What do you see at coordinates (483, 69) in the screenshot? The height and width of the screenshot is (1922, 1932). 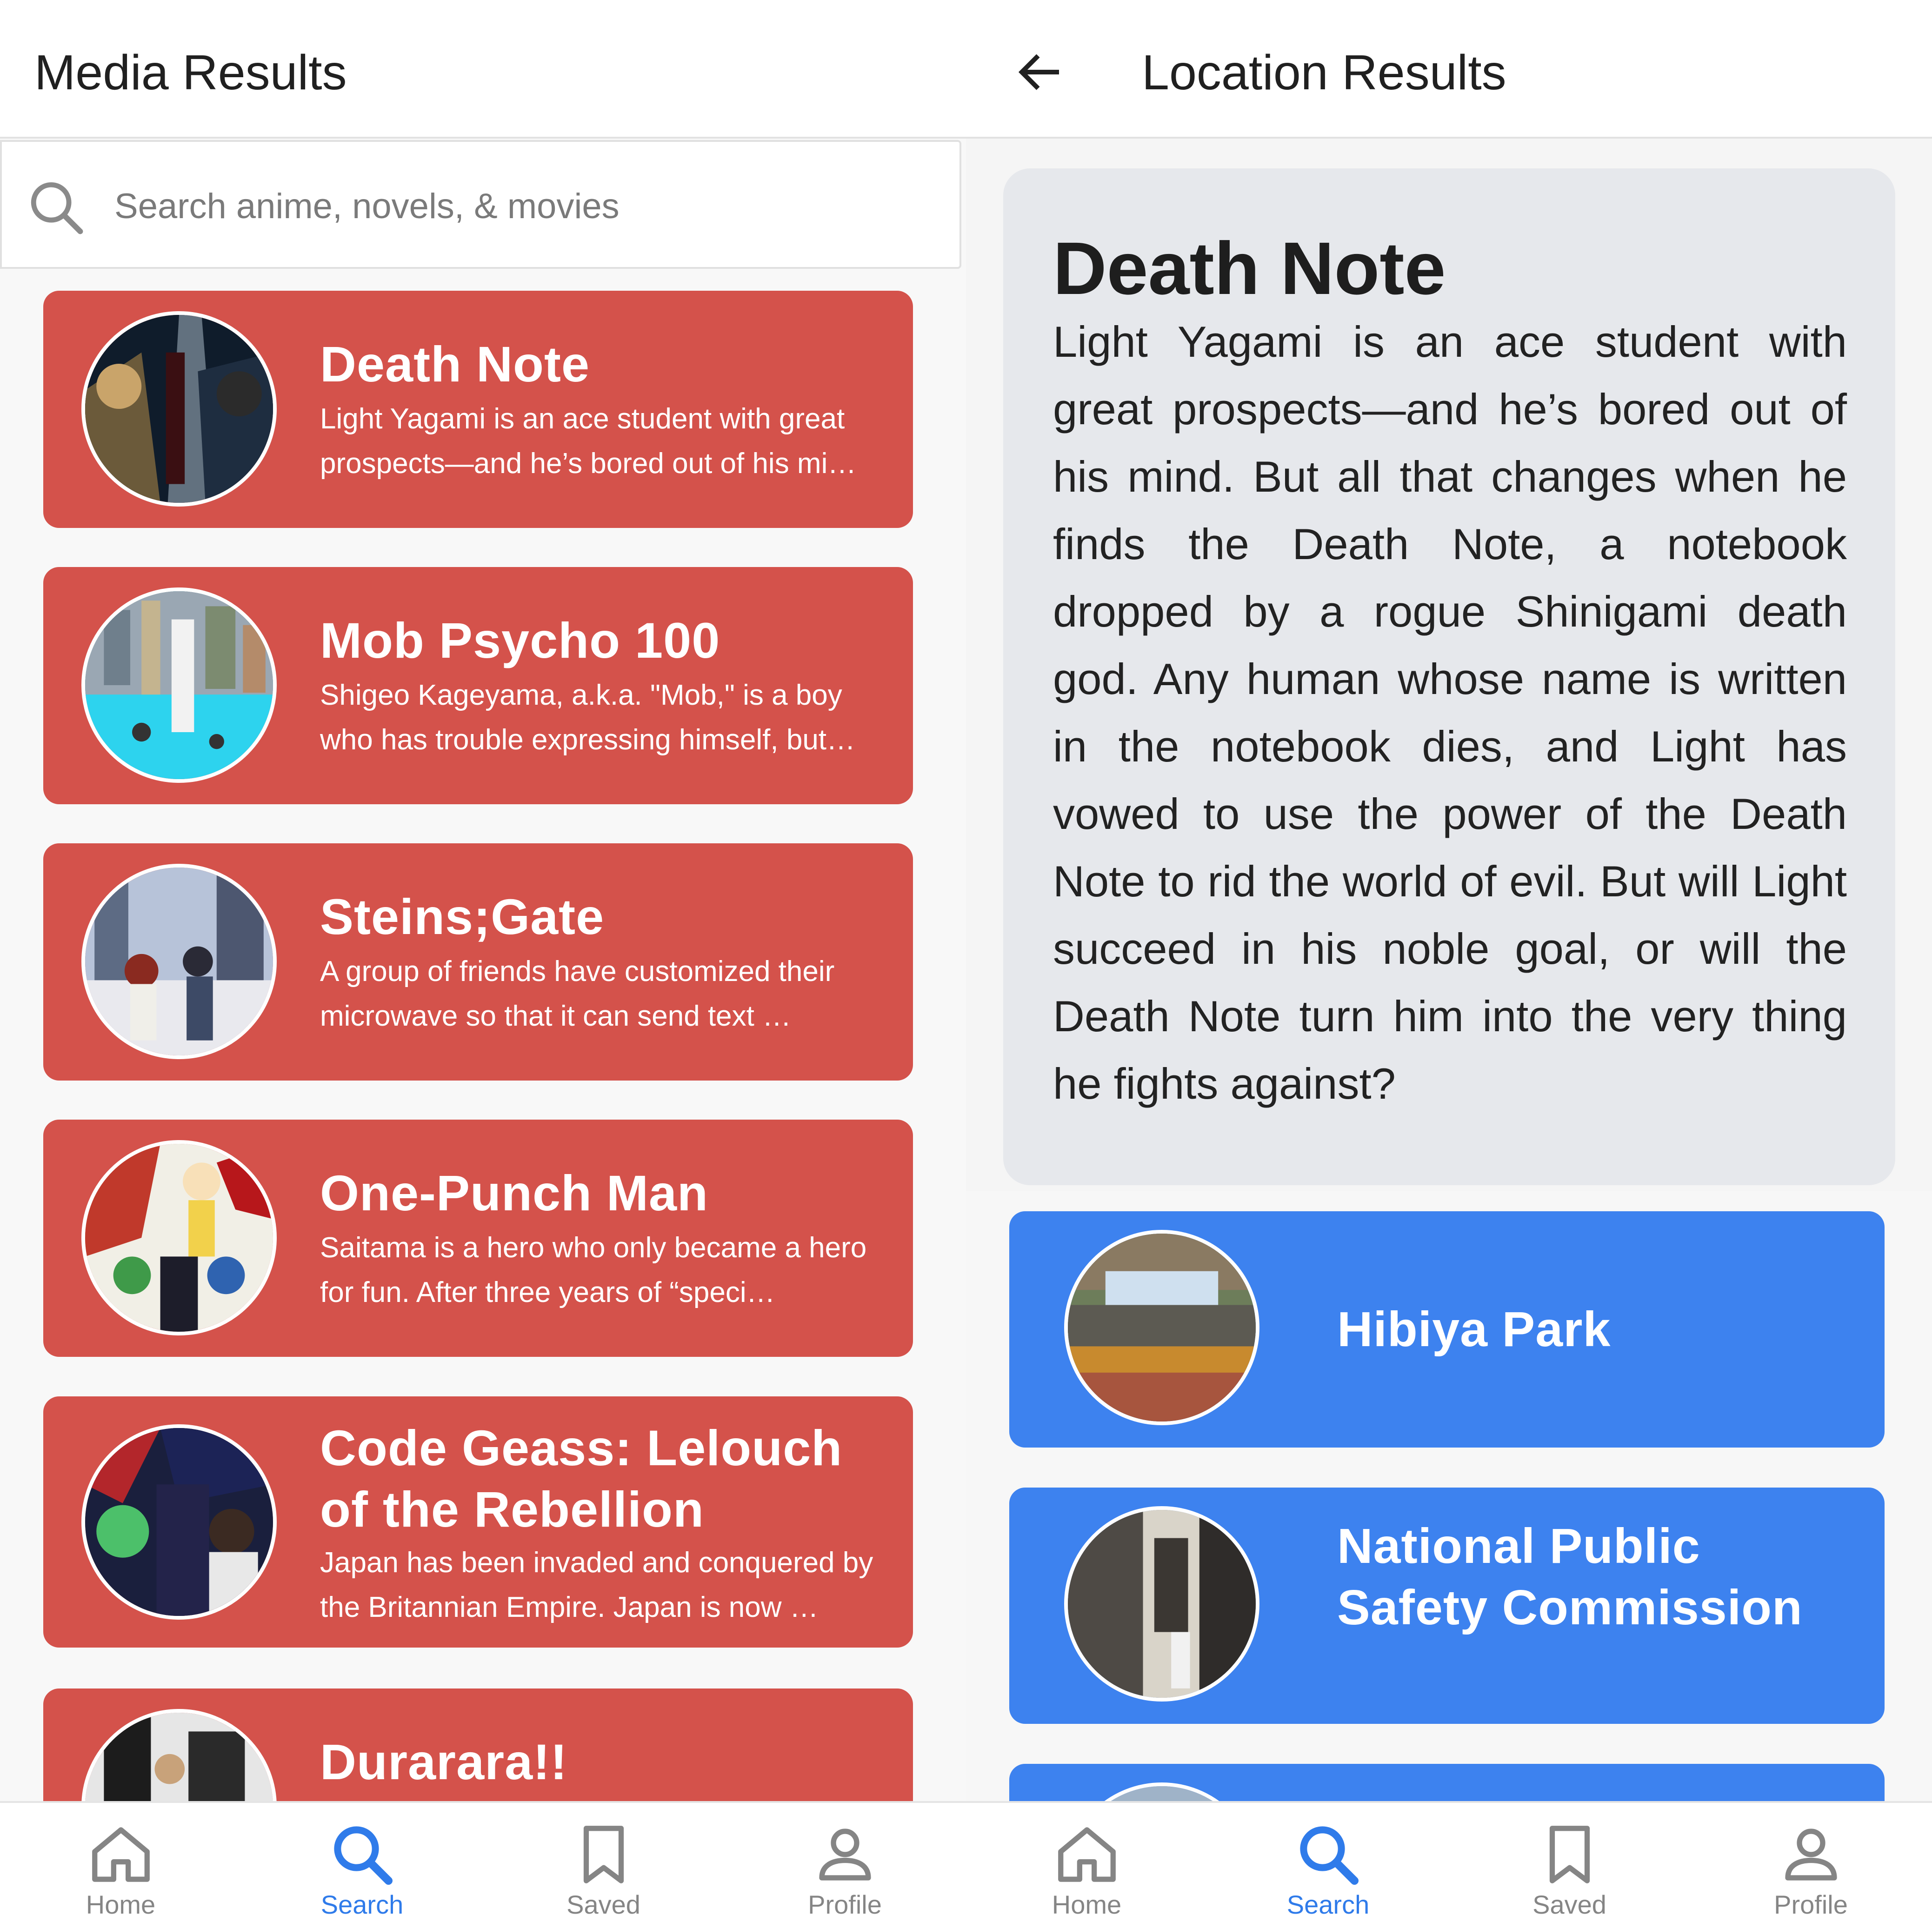 I see `app-bar: Media Results` at bounding box center [483, 69].